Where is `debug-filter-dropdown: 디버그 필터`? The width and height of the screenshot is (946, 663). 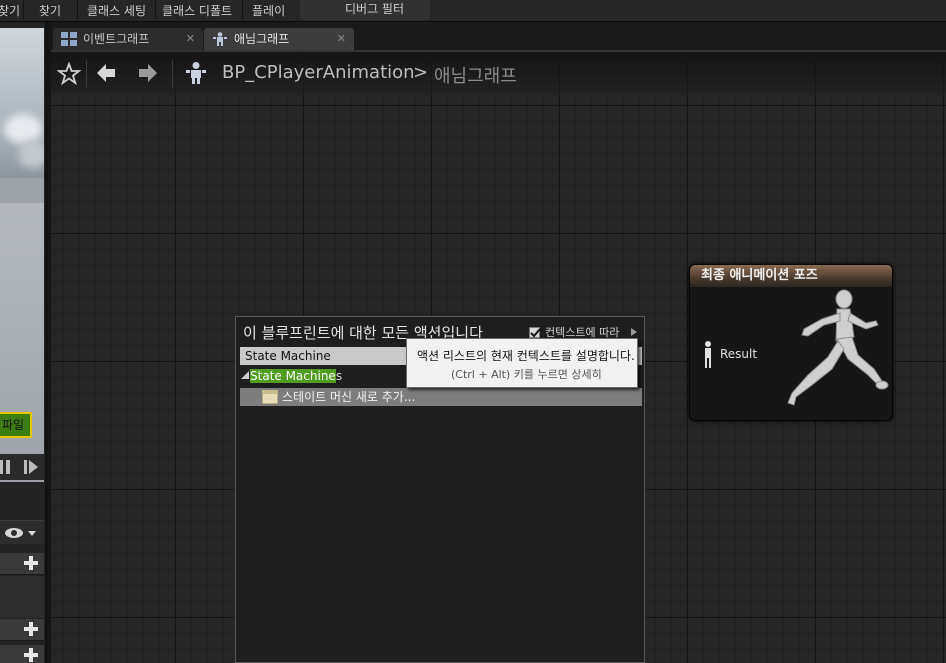
debug-filter-dropdown: 디버그 필터 is located at coordinates (365, 10).